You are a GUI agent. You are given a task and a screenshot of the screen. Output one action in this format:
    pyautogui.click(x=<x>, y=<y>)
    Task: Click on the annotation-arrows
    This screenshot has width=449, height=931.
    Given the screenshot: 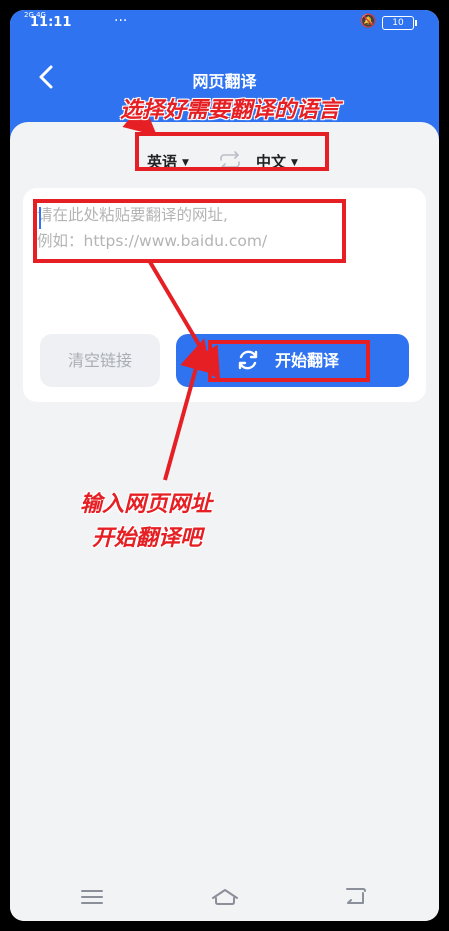 What is the action you would take?
    pyautogui.click(x=171, y=291)
    